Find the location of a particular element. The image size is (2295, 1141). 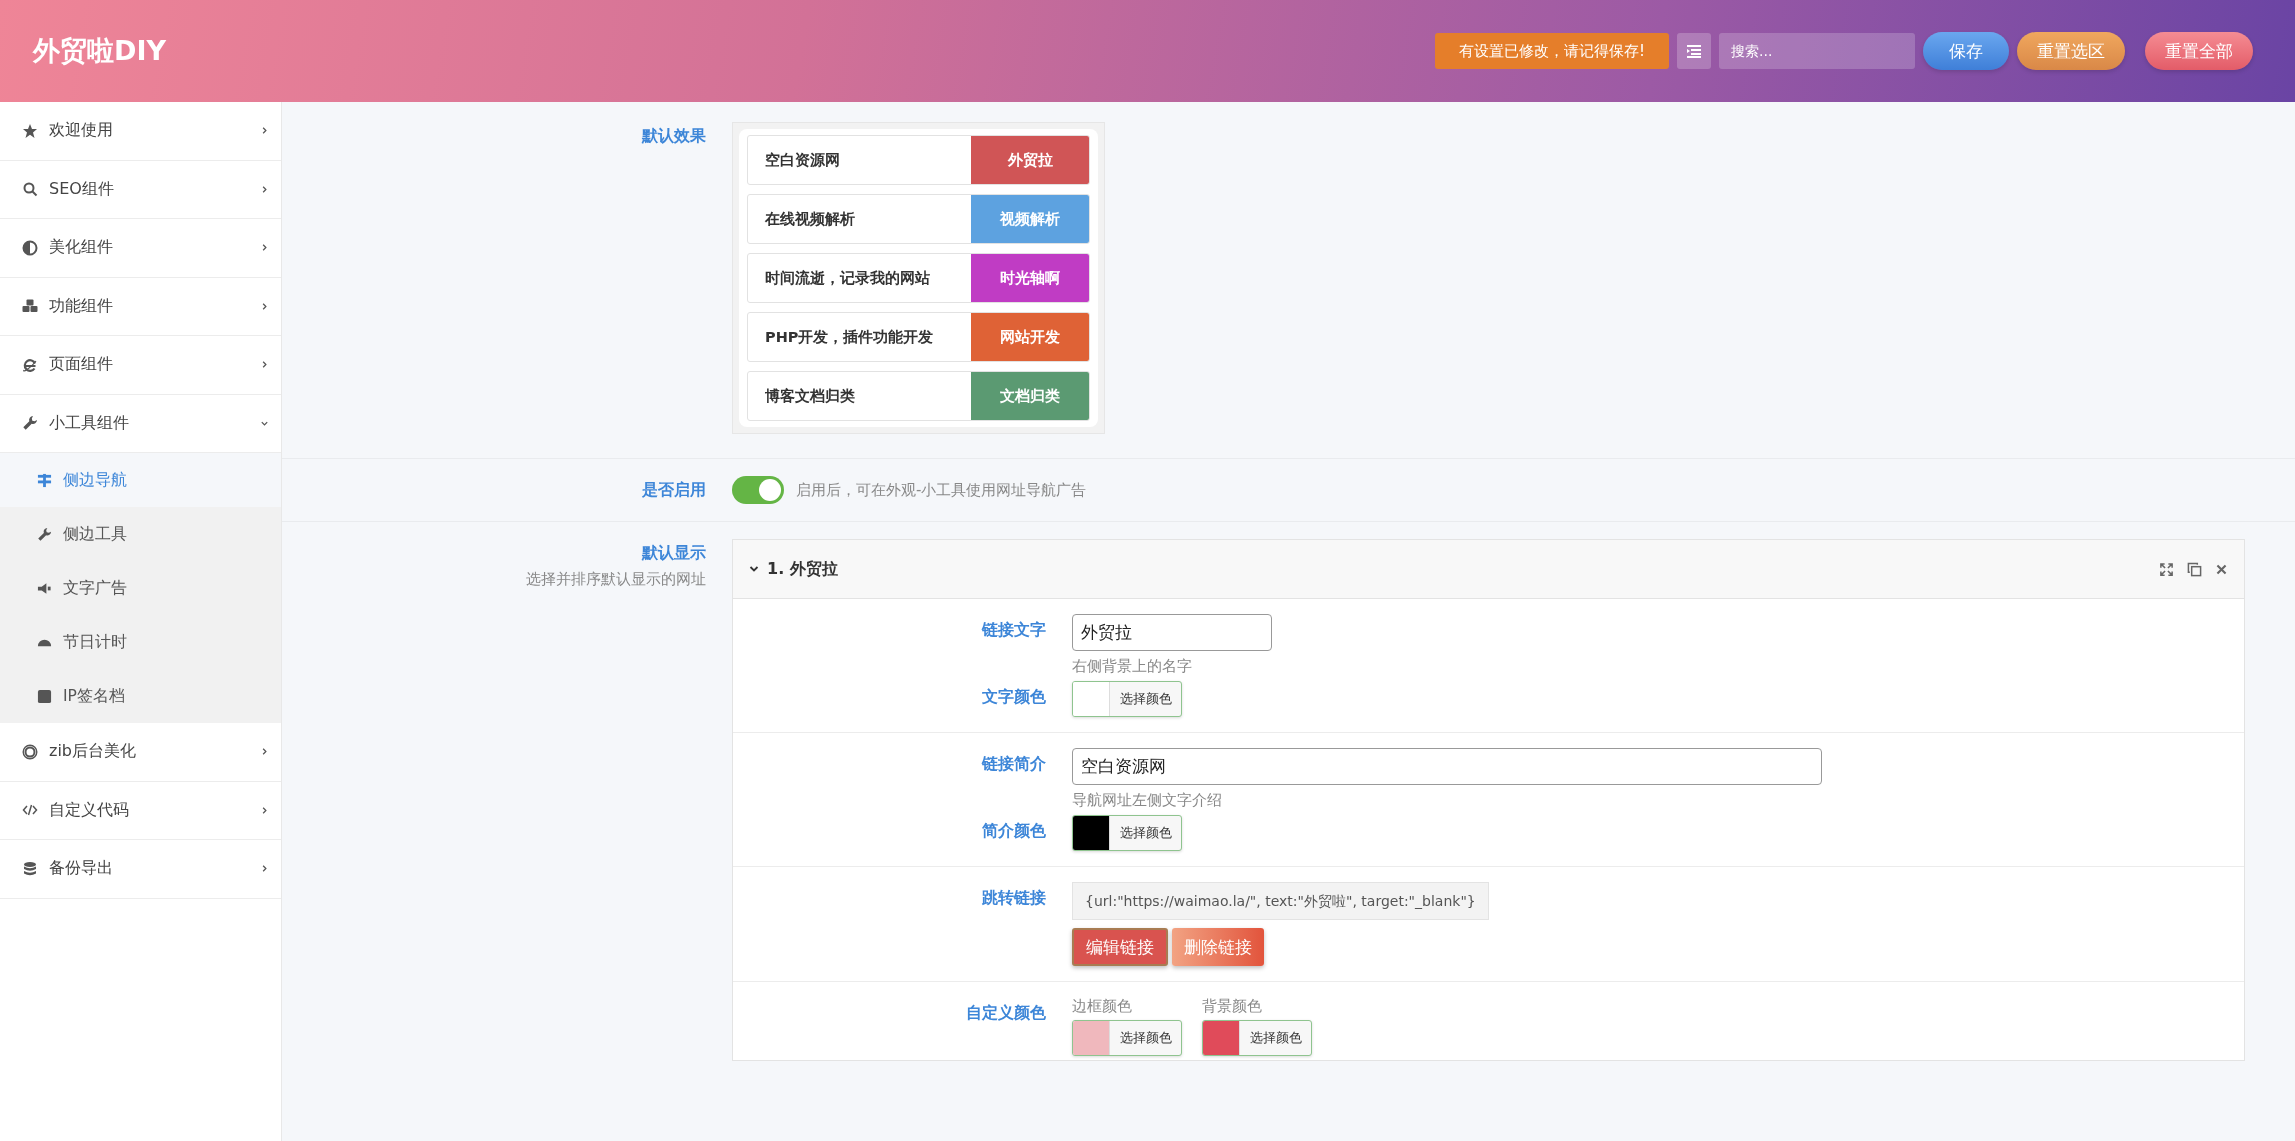

list-icon is located at coordinates (1694, 51).